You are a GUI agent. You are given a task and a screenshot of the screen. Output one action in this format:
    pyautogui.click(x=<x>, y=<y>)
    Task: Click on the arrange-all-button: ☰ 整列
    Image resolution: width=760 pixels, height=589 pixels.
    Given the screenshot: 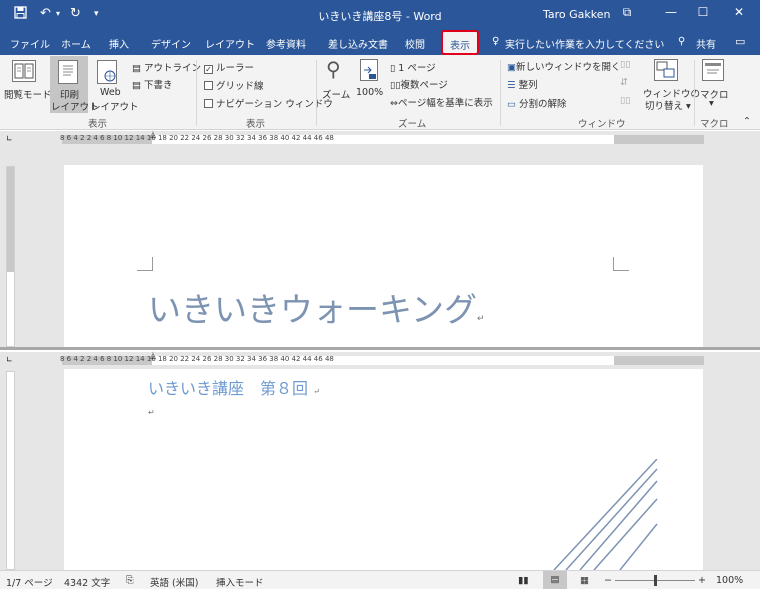 What is the action you would take?
    pyautogui.click(x=522, y=84)
    